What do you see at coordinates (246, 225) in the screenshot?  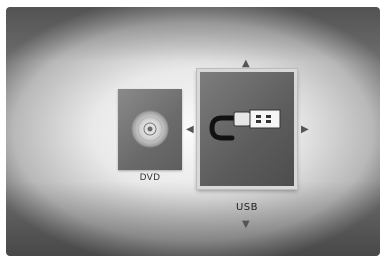 I see `nav-down-arrow: ▼` at bounding box center [246, 225].